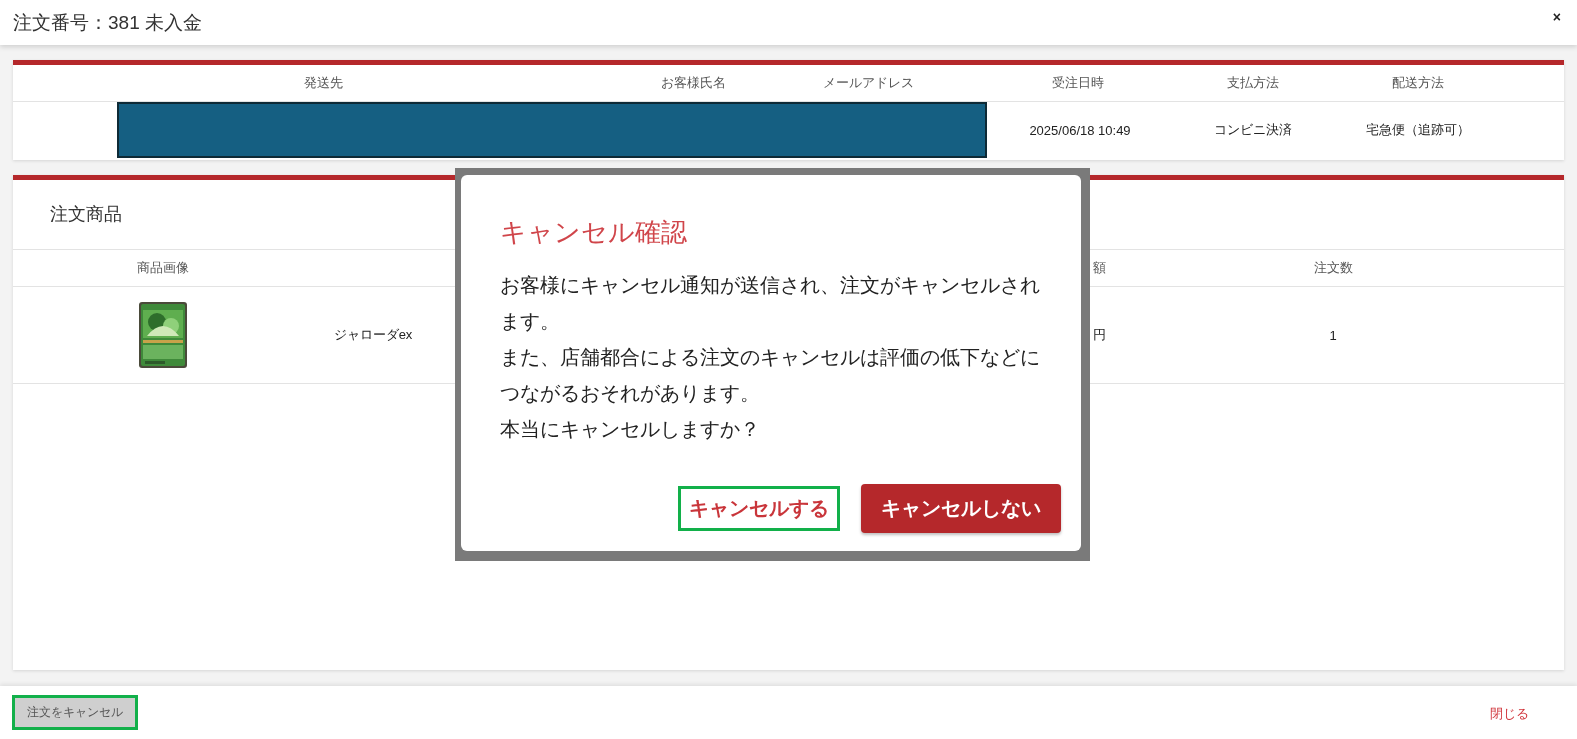  What do you see at coordinates (770, 375) in the screenshot?
I see `dialog-message: また、店舗都合による注文のキャンセルは評価の低下などにつながるおそれがあります。` at bounding box center [770, 375].